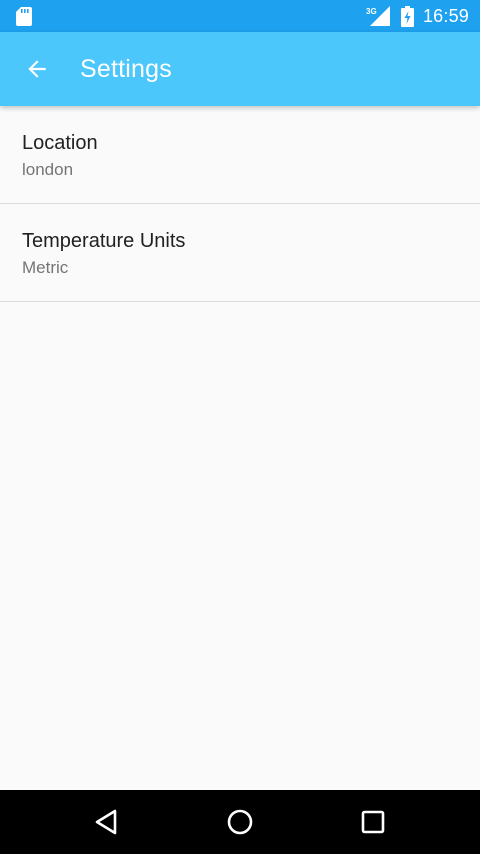 The height and width of the screenshot is (854, 480). I want to click on status-time: 16:59, so click(445, 15).